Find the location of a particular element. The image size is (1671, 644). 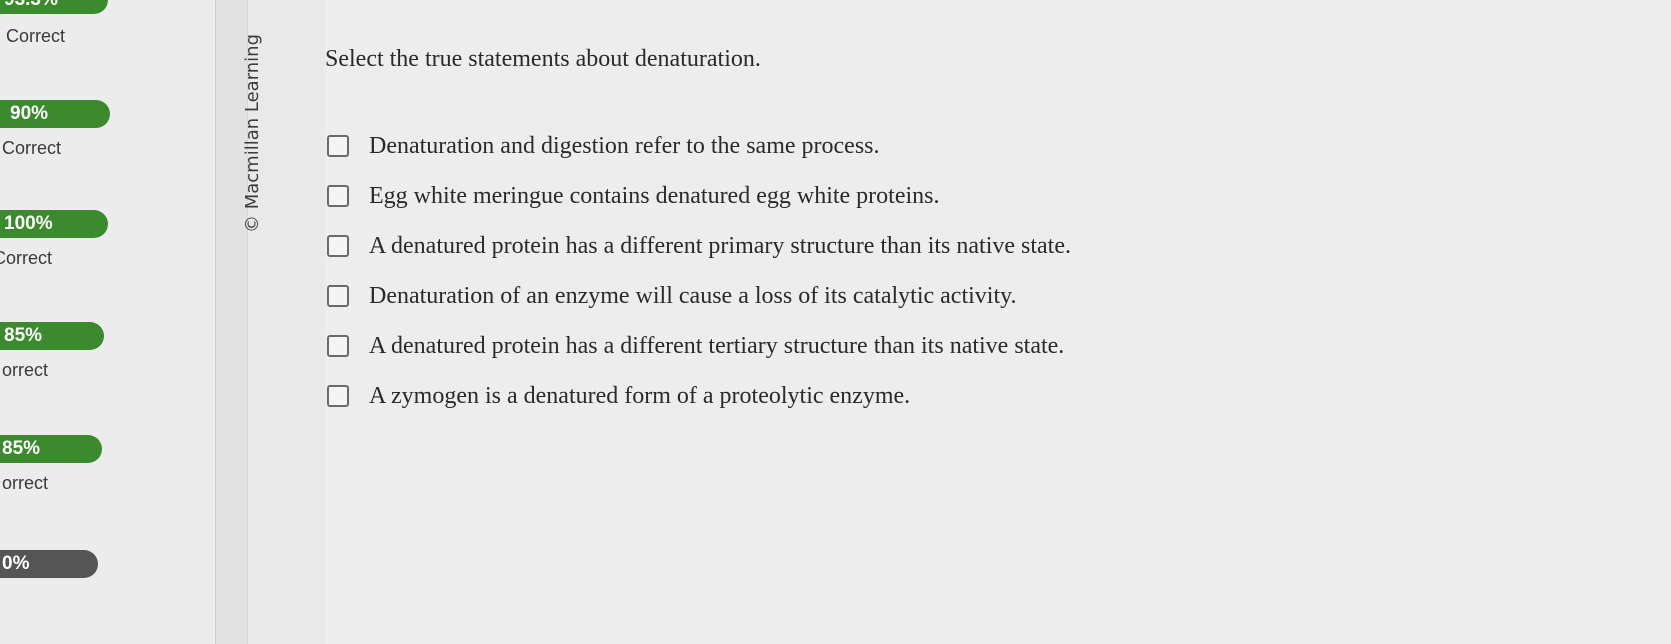

score-badge: 0% is located at coordinates (49, 564).